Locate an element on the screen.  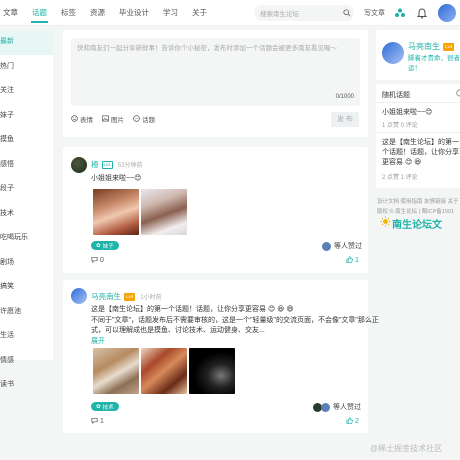
random-topic-item: 小姐姐来啦~~😊 is located at coordinates (421, 113).